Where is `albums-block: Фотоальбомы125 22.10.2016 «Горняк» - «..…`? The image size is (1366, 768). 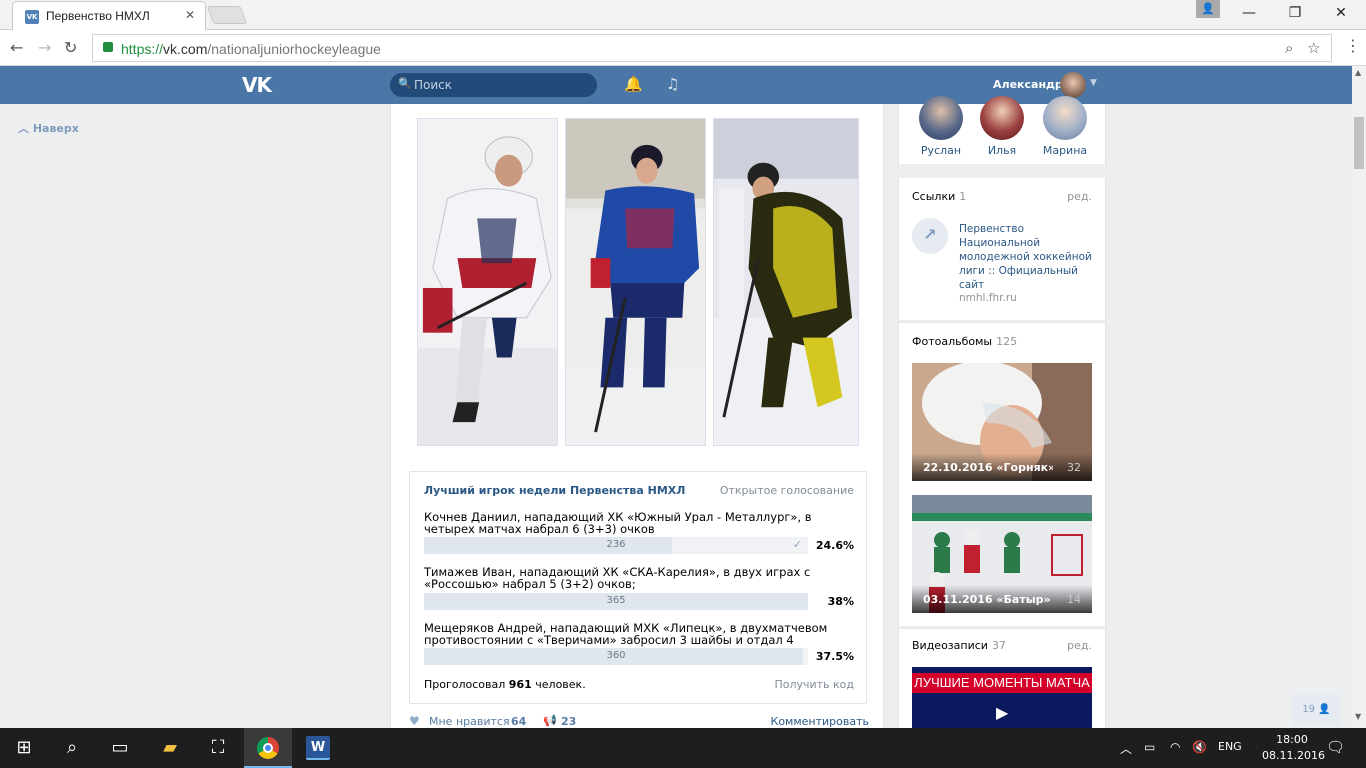 albums-block: Фотоальбомы125 22.10.2016 «Горняк» - «..… is located at coordinates (1002, 474).